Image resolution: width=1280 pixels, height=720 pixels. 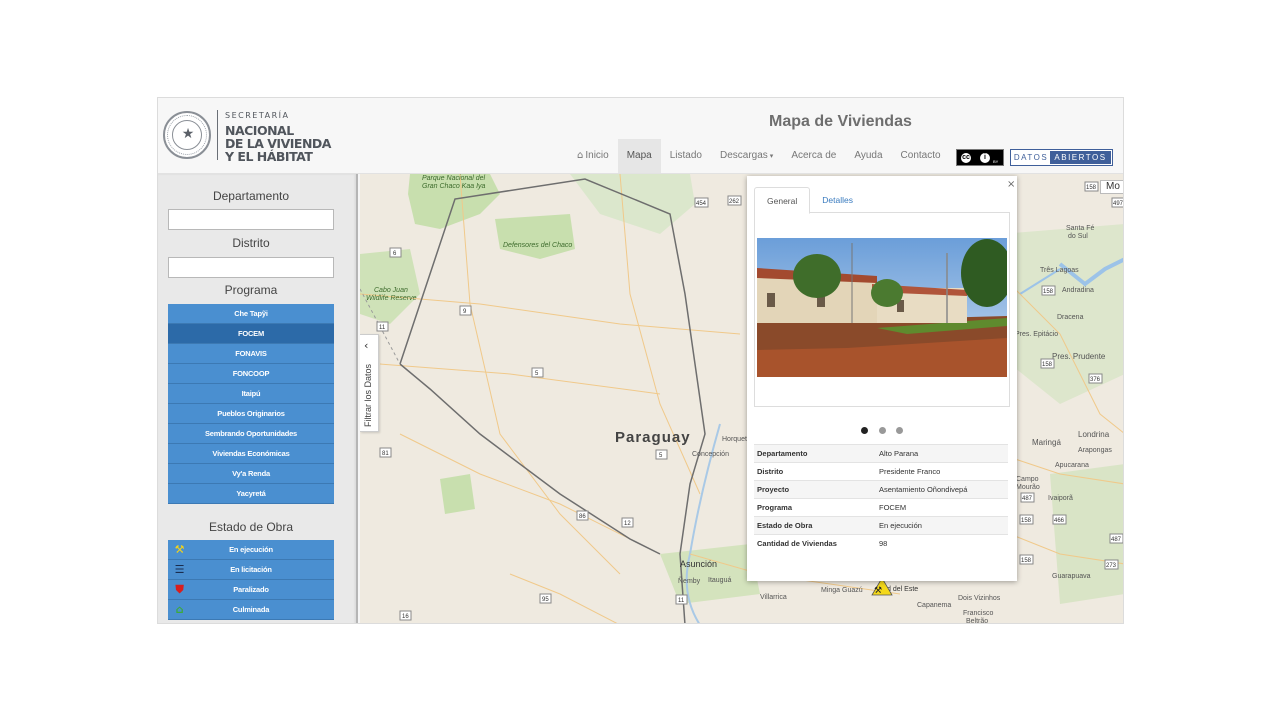 I want to click on svg-text: Minga Guazú, so click(x=842, y=590).